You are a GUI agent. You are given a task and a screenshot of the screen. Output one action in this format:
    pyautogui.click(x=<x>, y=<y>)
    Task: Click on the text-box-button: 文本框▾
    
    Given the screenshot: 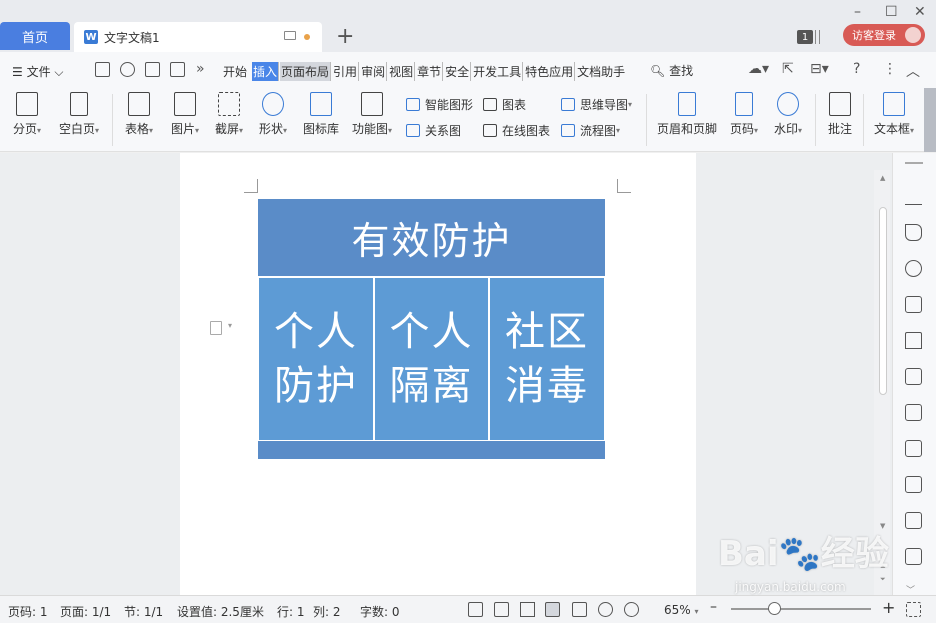 What is the action you would take?
    pyautogui.click(x=894, y=114)
    